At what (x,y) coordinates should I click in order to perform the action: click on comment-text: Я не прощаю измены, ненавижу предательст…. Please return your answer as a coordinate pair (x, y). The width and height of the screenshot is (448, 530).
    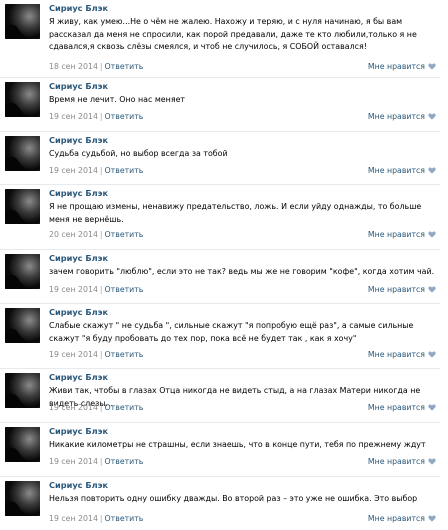
    Looking at the image, I should click on (235, 213).